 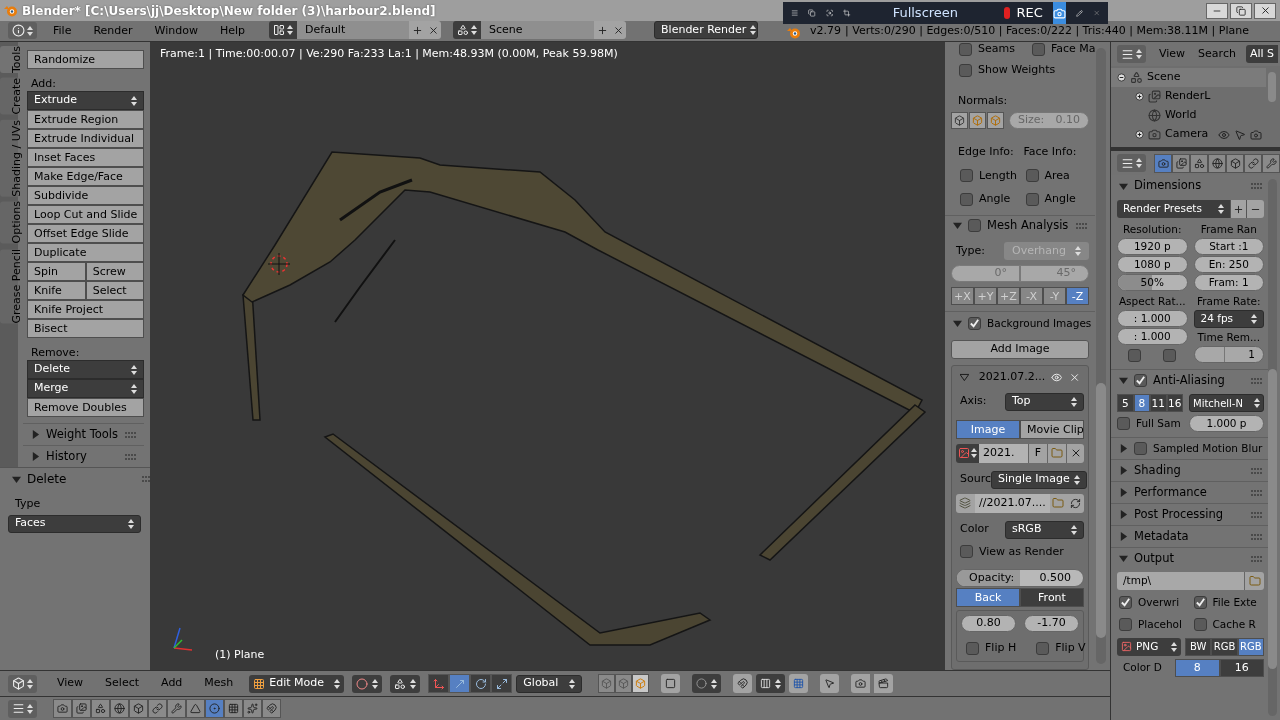 I want to click on menu-item: File, so click(x=62, y=30).